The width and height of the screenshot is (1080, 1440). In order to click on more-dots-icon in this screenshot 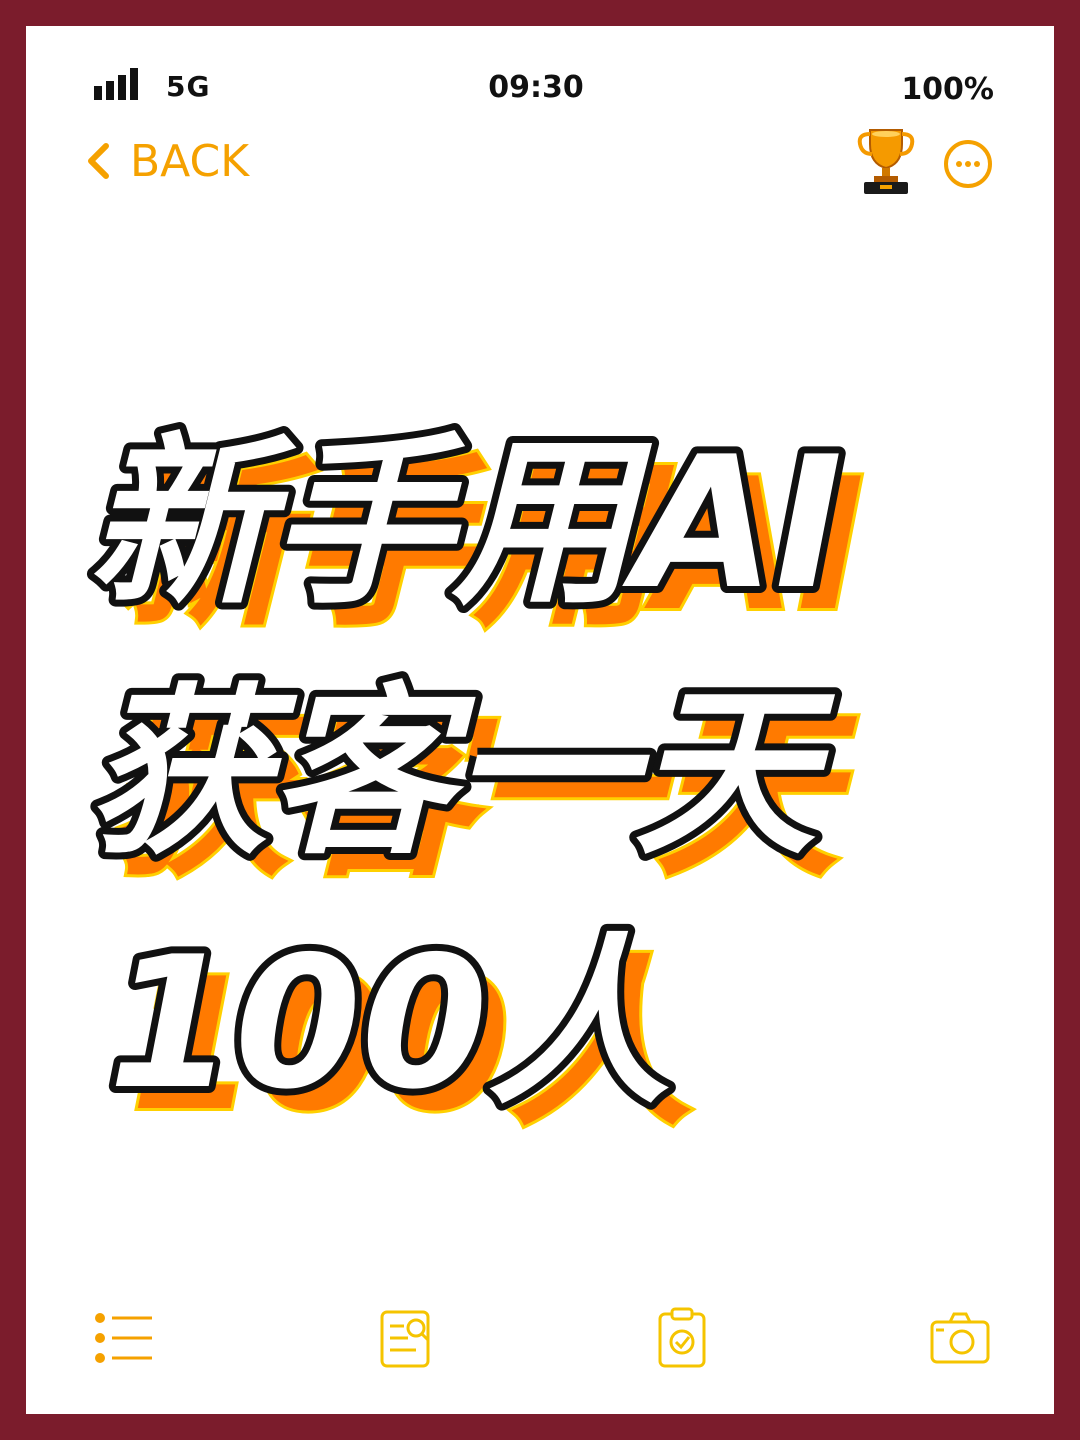, I will do `click(968, 164)`.